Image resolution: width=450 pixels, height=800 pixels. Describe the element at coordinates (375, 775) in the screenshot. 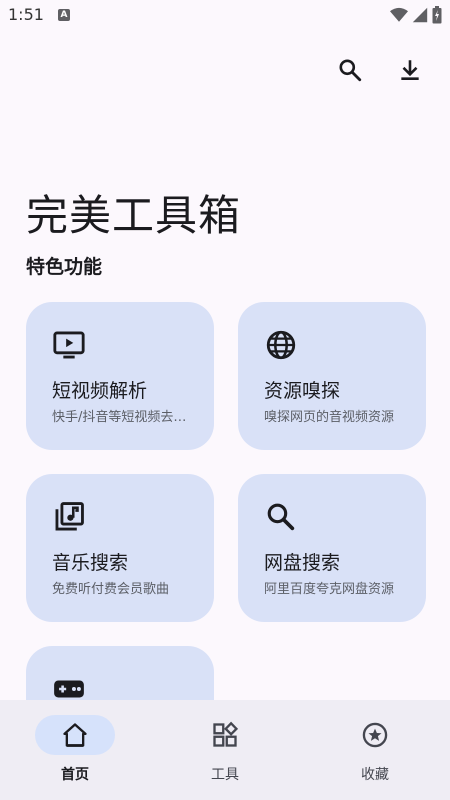

I see `nav-label: 收藏` at that location.